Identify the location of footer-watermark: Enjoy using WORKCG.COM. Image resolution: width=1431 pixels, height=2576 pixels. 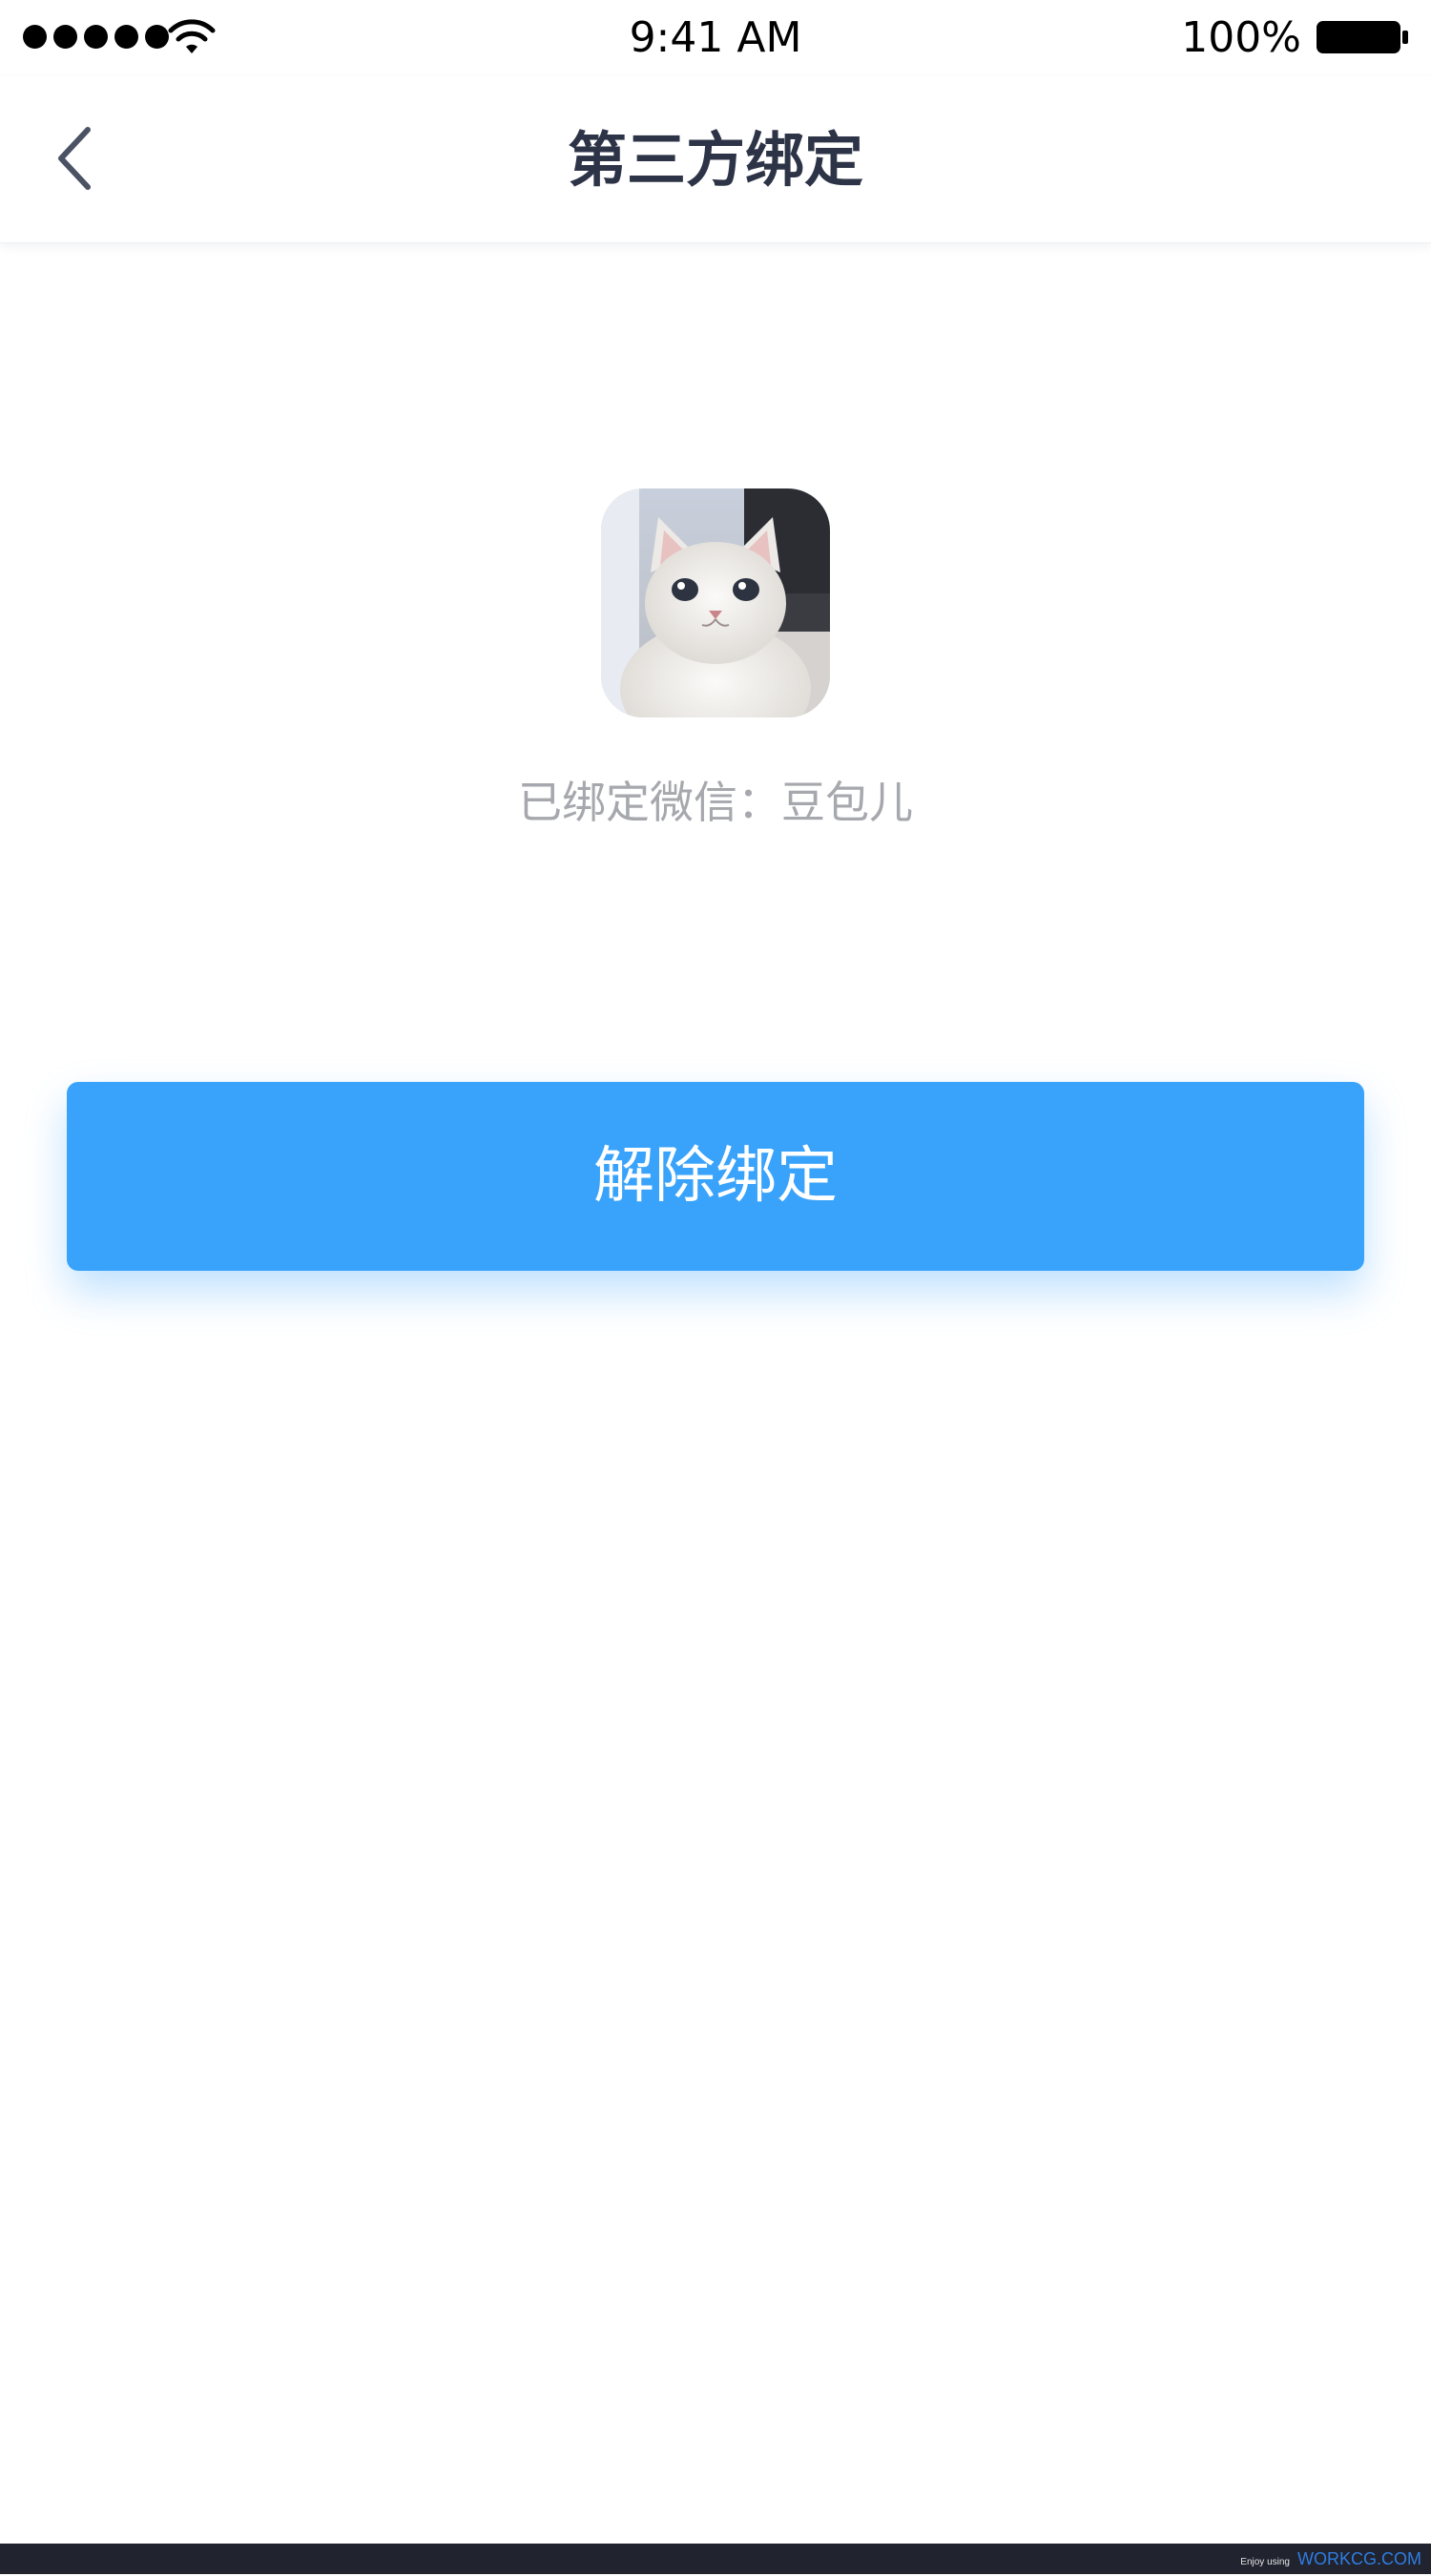
(1330, 2560).